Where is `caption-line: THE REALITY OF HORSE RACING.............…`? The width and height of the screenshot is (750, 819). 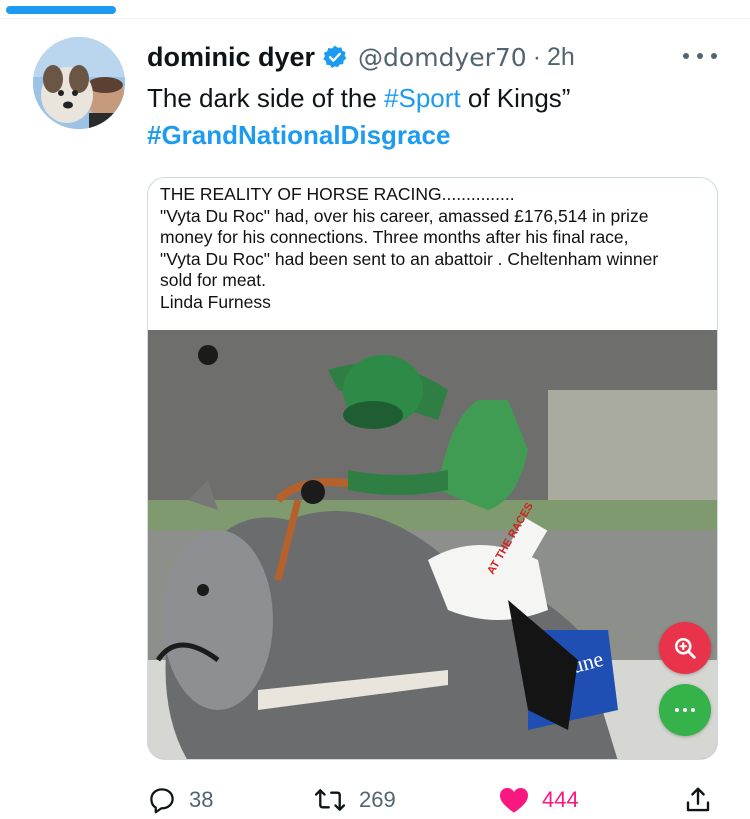 caption-line: THE REALITY OF HORSE RACING.............… is located at coordinates (337, 194).